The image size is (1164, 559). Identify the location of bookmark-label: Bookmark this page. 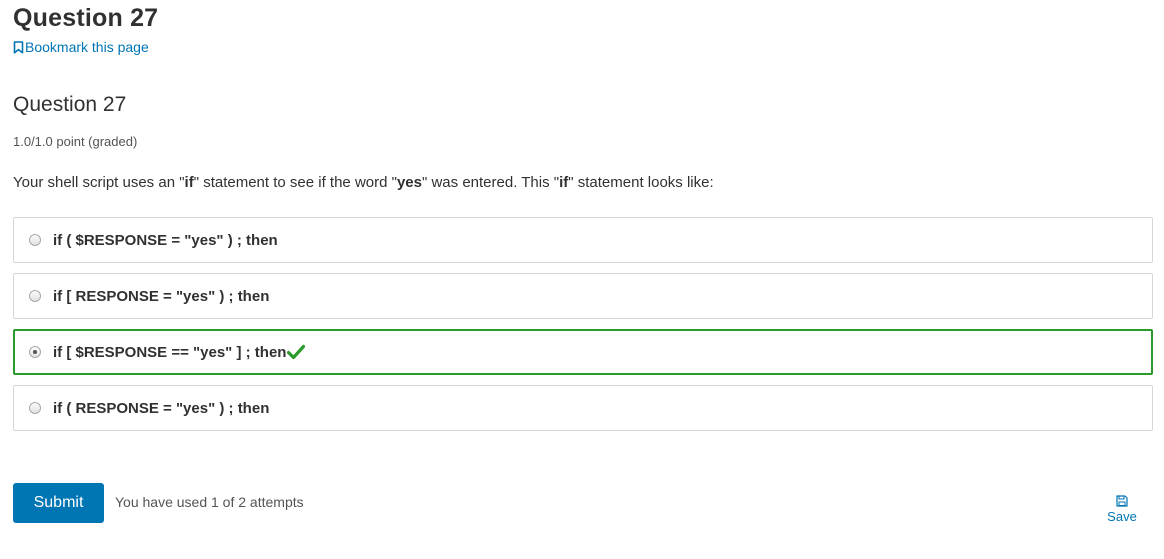
(87, 47).